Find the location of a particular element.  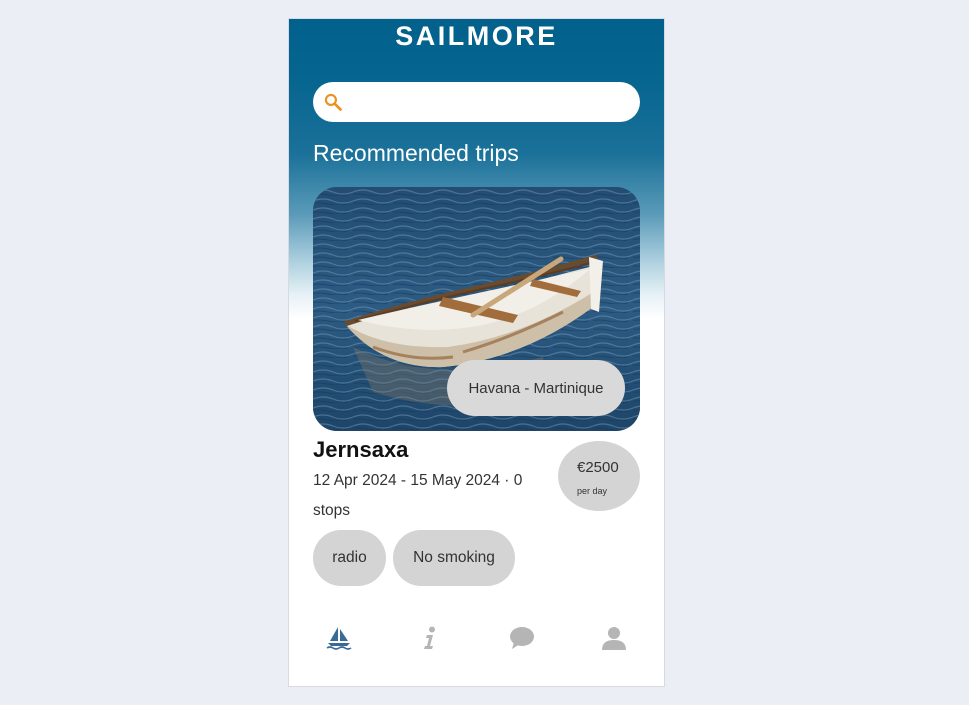

price-badge: €2500 per day is located at coordinates (599, 476).